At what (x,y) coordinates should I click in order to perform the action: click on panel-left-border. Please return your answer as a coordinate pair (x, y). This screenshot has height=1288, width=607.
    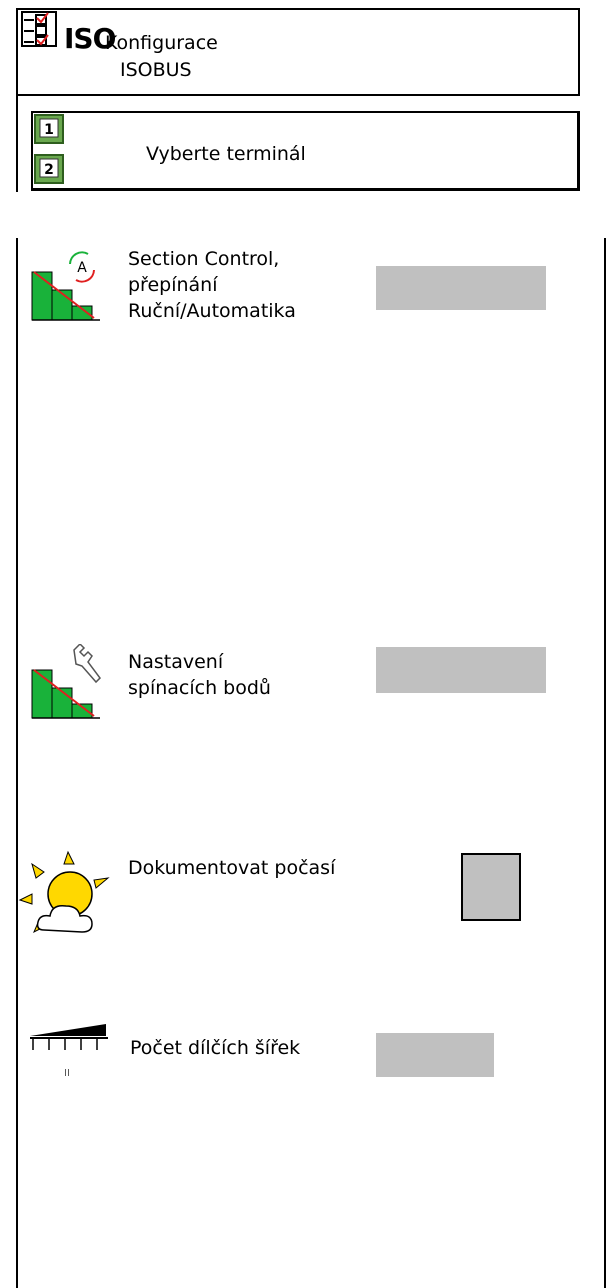
    Looking at the image, I should click on (17, 763).